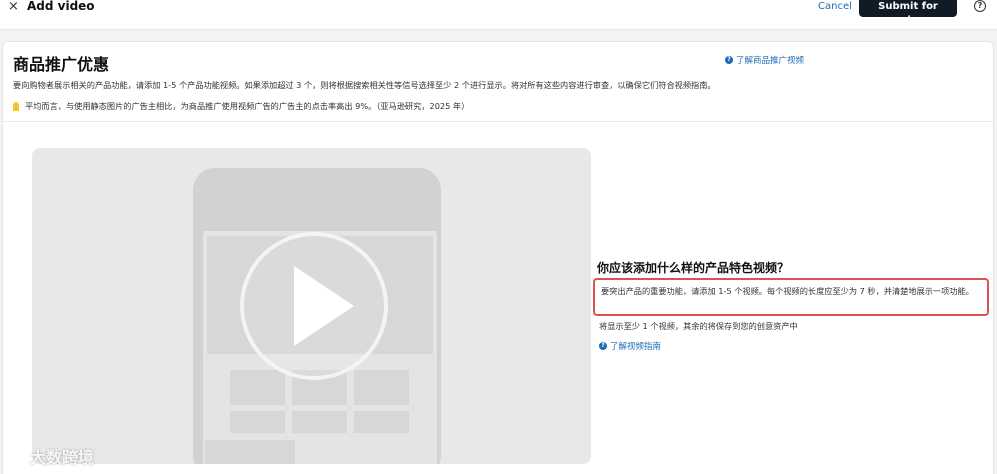 Image resolution: width=997 pixels, height=474 pixels. Describe the element at coordinates (16, 106) in the screenshot. I see `lightbulb-icon` at that location.